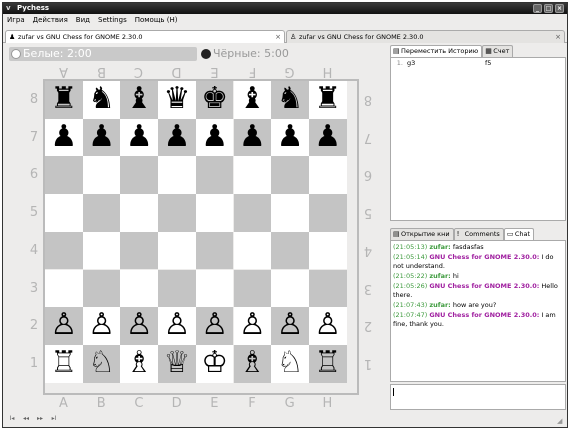 This screenshot has height=430, width=570. What do you see at coordinates (156, 20) in the screenshot?
I see `menu-help: Помощь (H)` at bounding box center [156, 20].